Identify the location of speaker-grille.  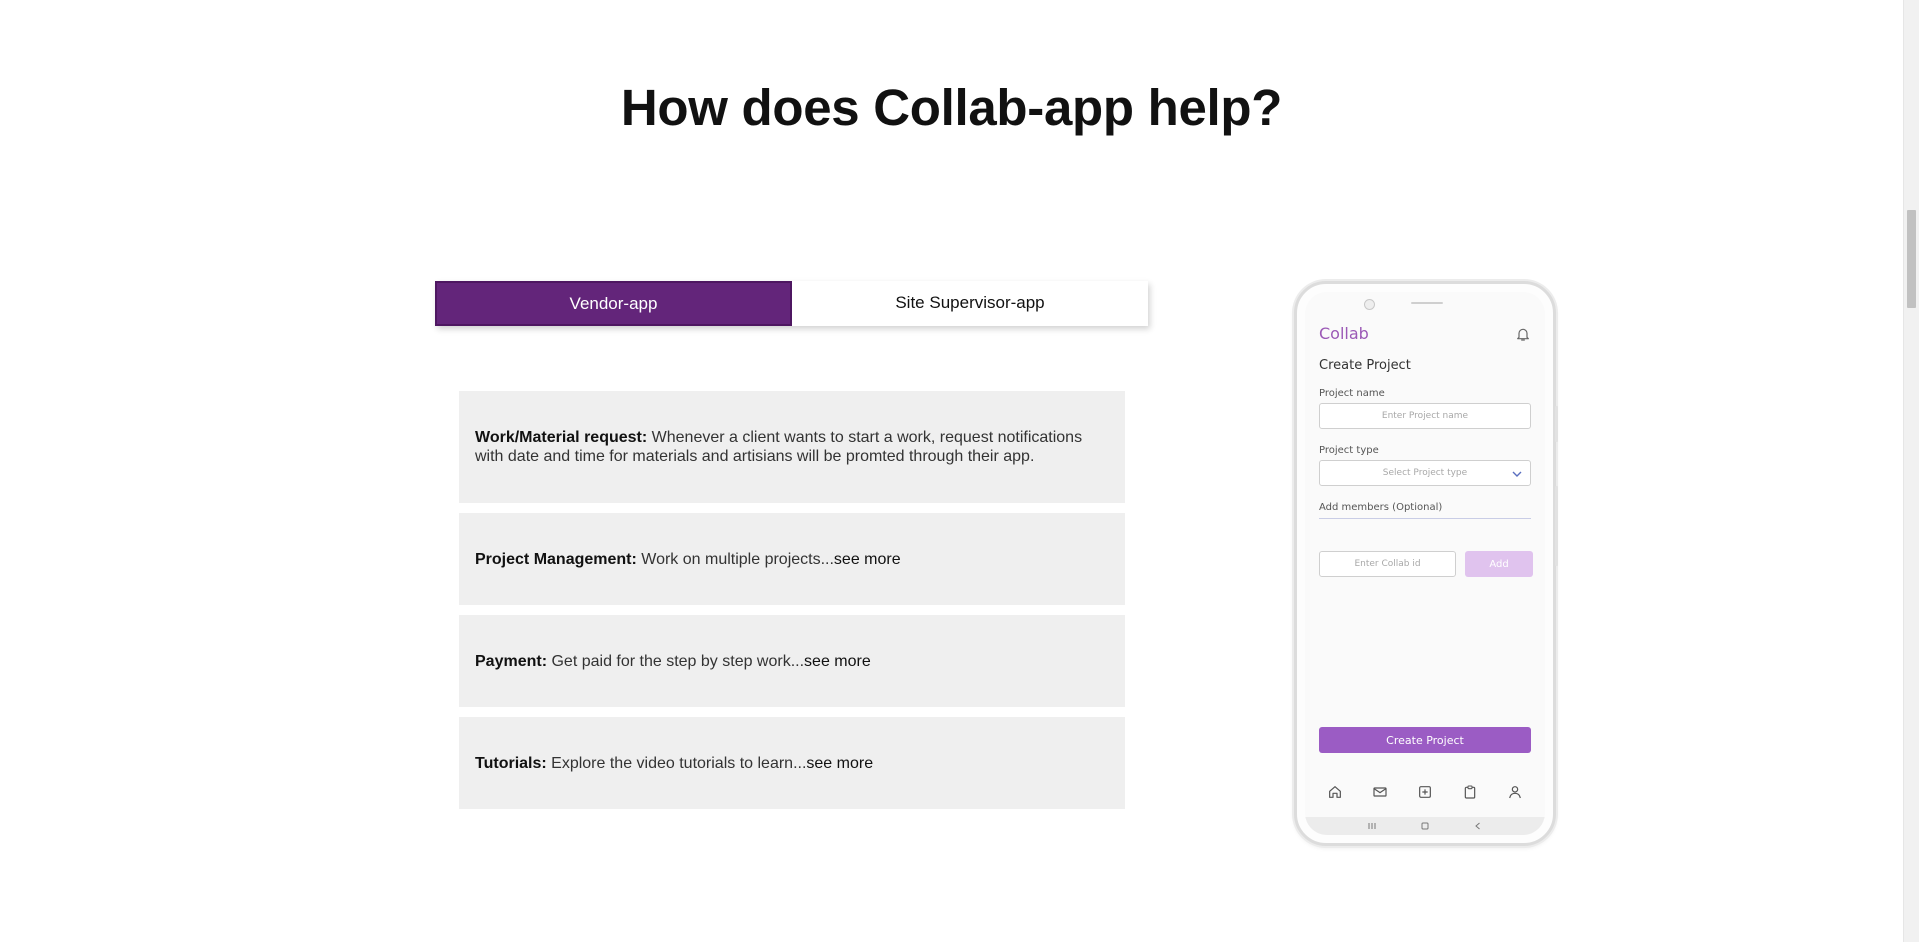
(1427, 303).